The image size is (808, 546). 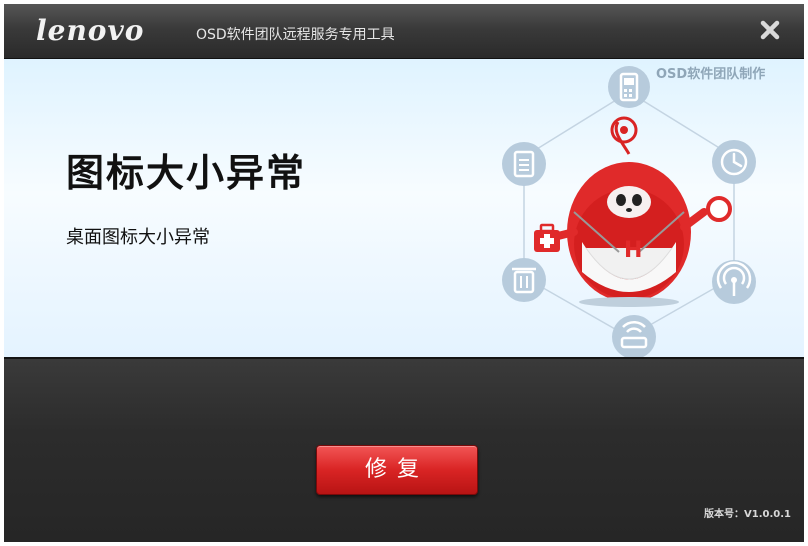 What do you see at coordinates (524, 164) in the screenshot?
I see `clipboard-icon` at bounding box center [524, 164].